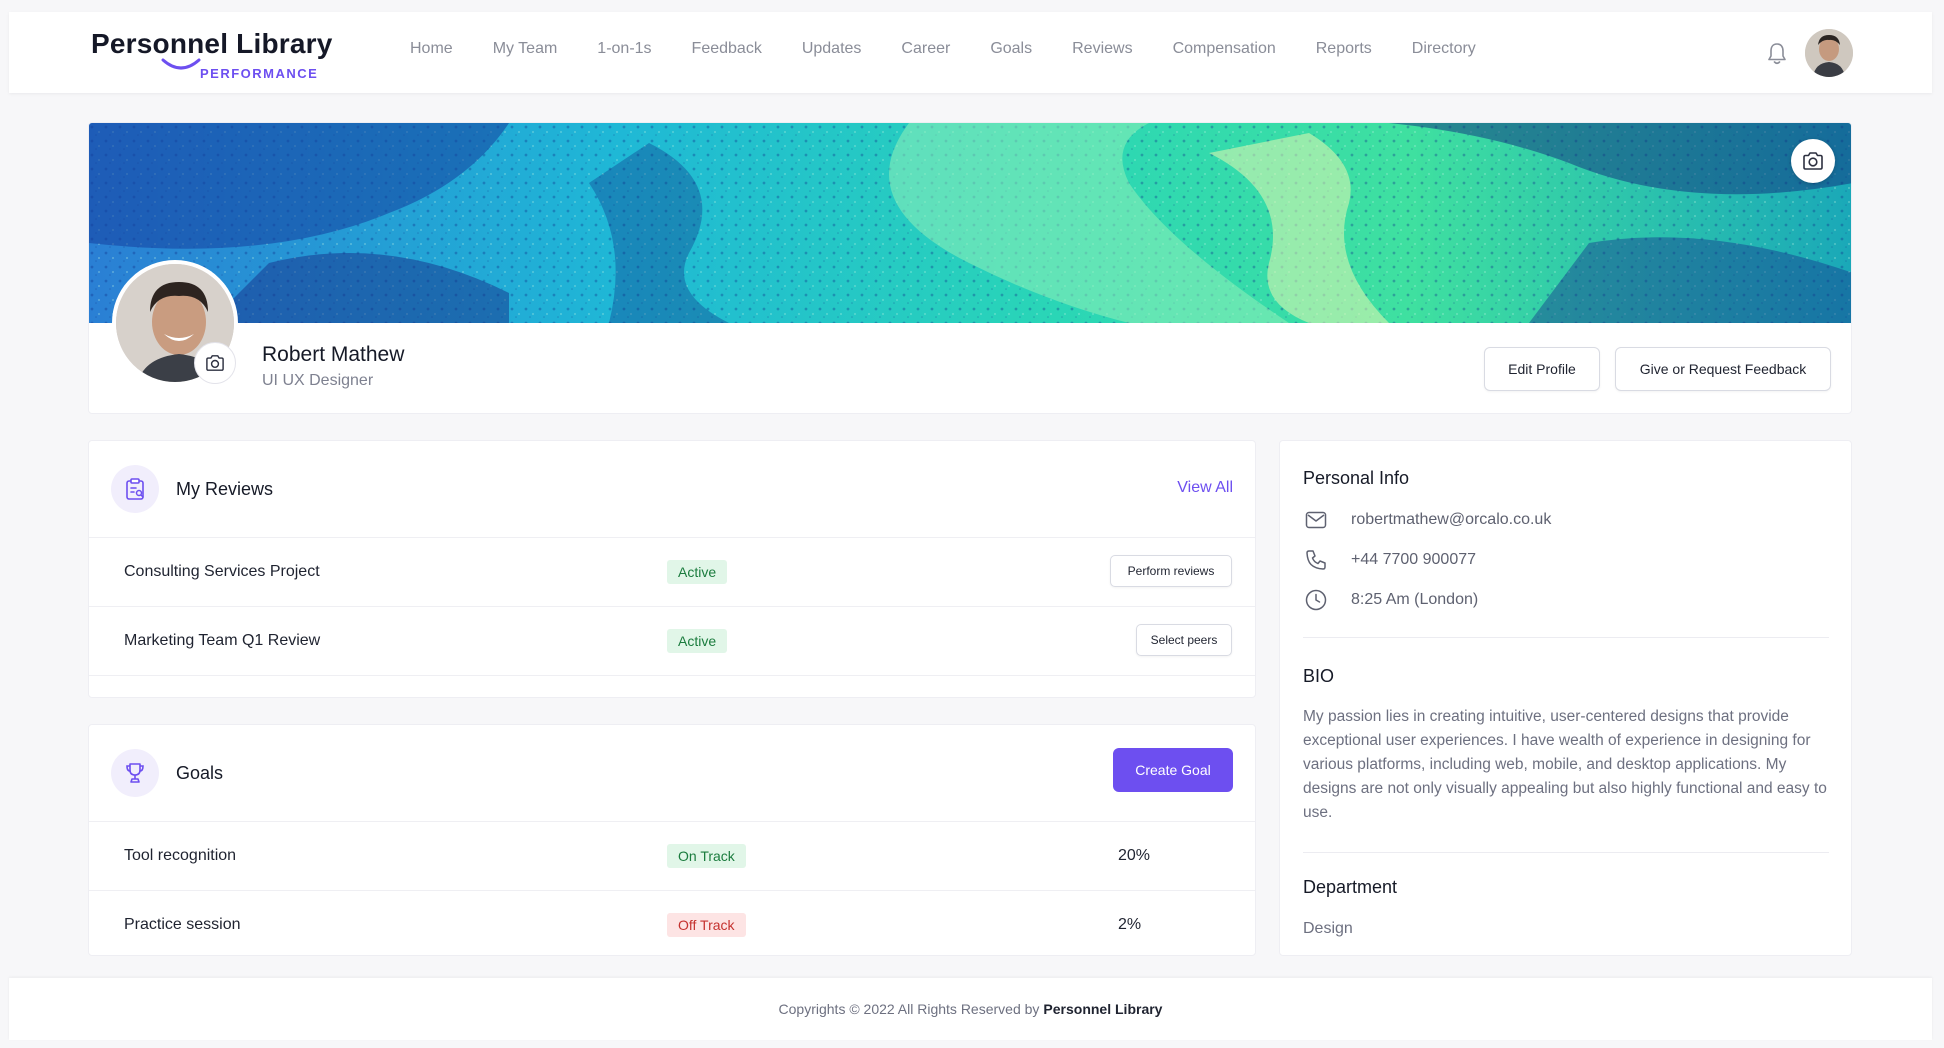  Describe the element at coordinates (672, 686) in the screenshot. I see `row-divider` at that location.